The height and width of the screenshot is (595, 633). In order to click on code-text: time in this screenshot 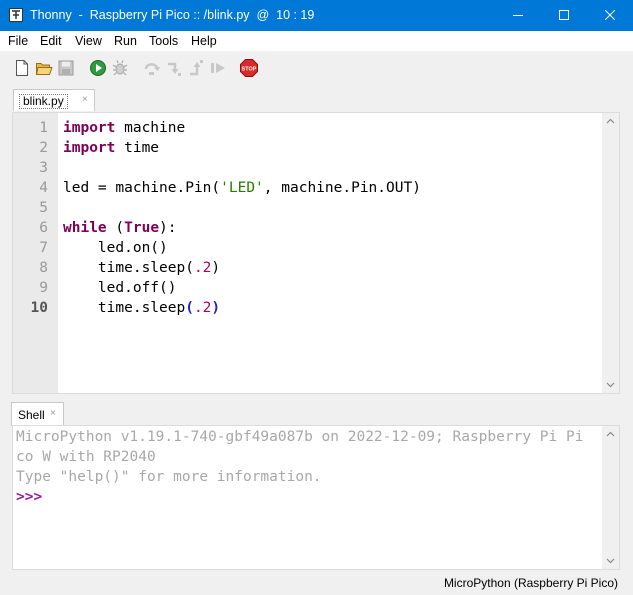, I will do `click(137, 148)`.